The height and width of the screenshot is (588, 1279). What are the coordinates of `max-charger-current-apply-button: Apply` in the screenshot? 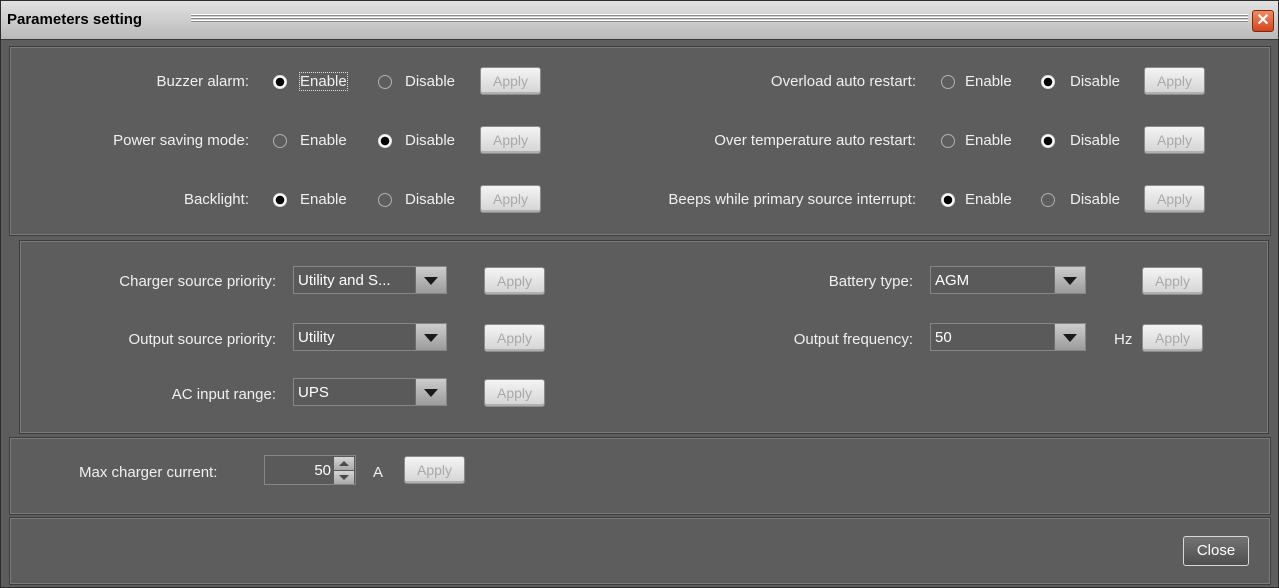 It's located at (434, 470).